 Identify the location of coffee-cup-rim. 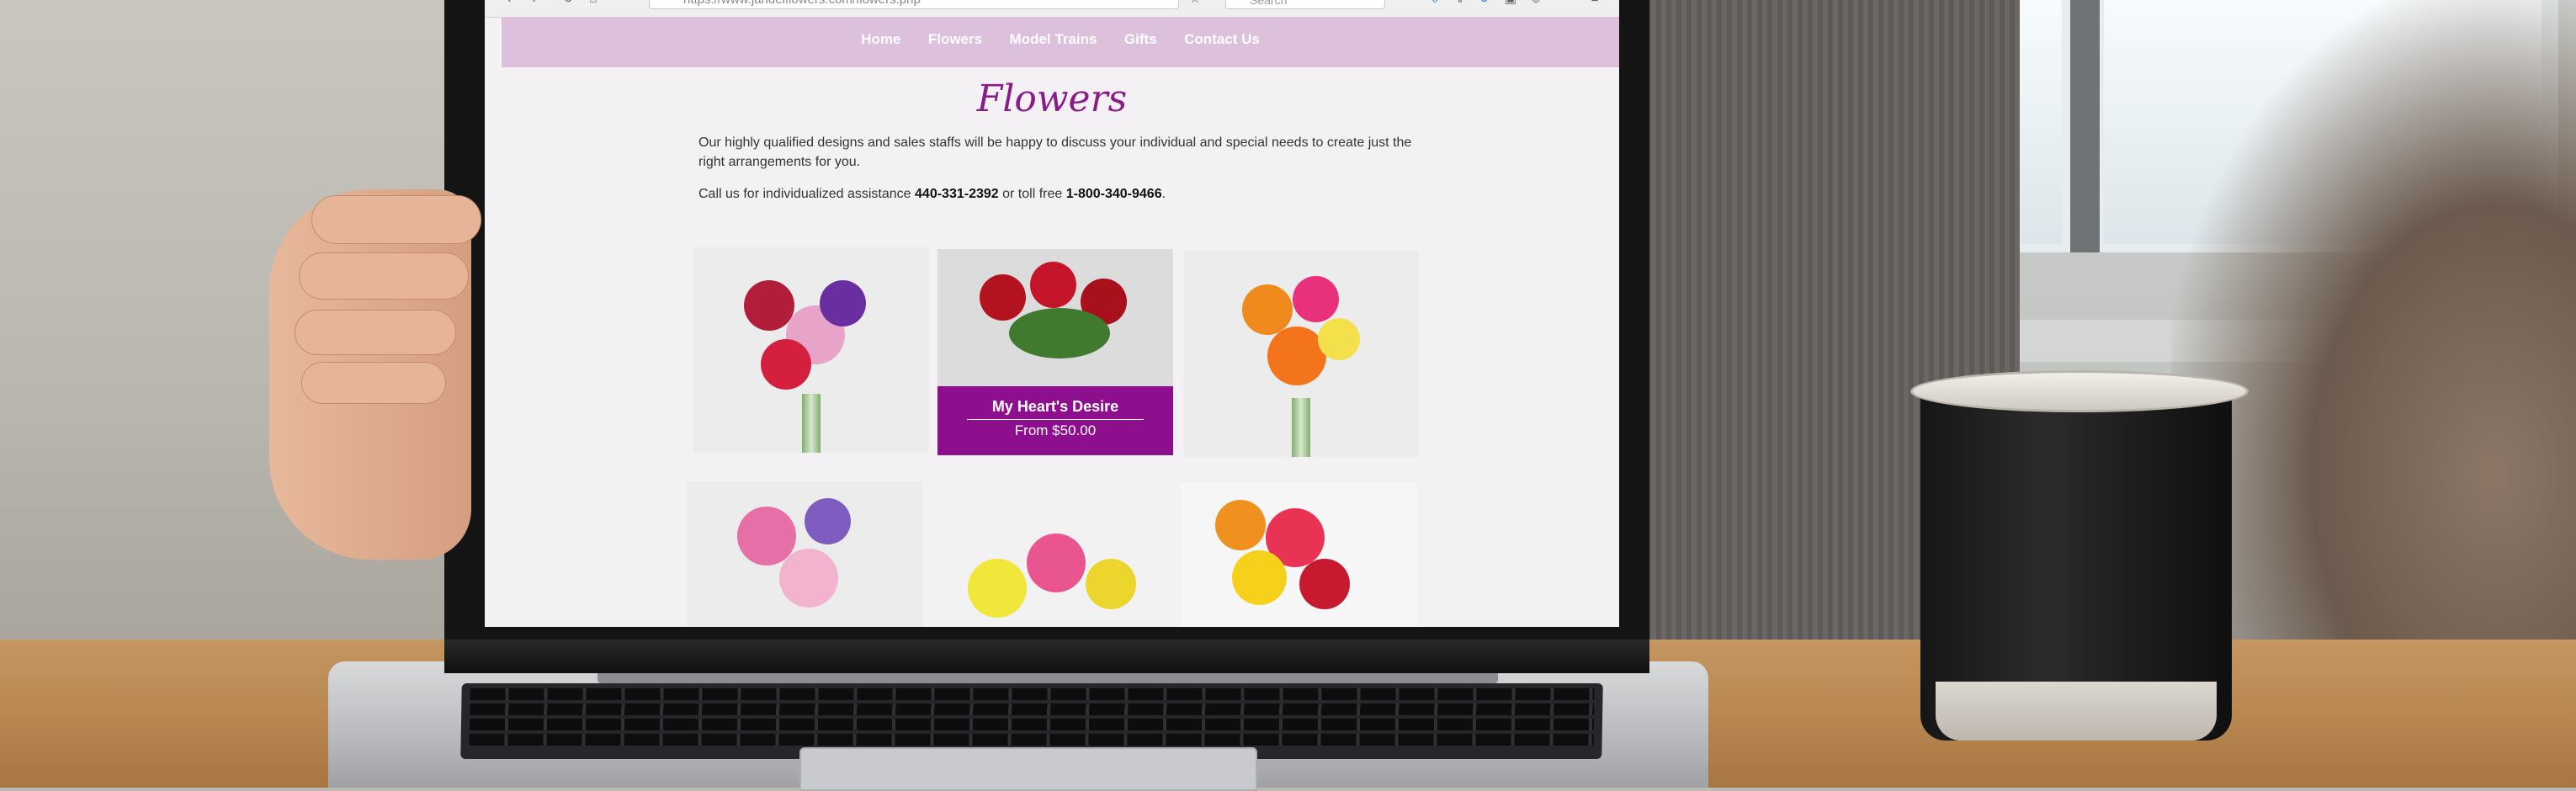
(2079, 391).